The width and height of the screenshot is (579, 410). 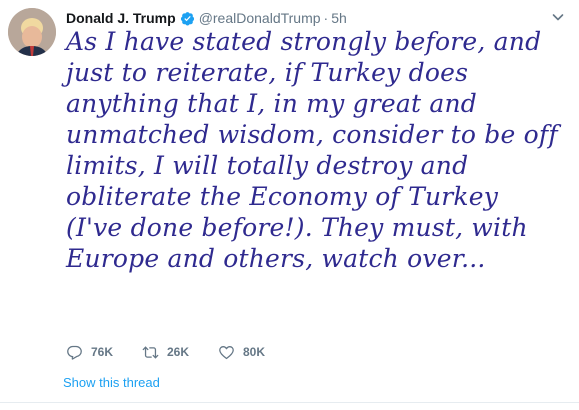 What do you see at coordinates (267, 72) in the screenshot?
I see `tweet-text-line: just to reiterate, if Turkey does` at bounding box center [267, 72].